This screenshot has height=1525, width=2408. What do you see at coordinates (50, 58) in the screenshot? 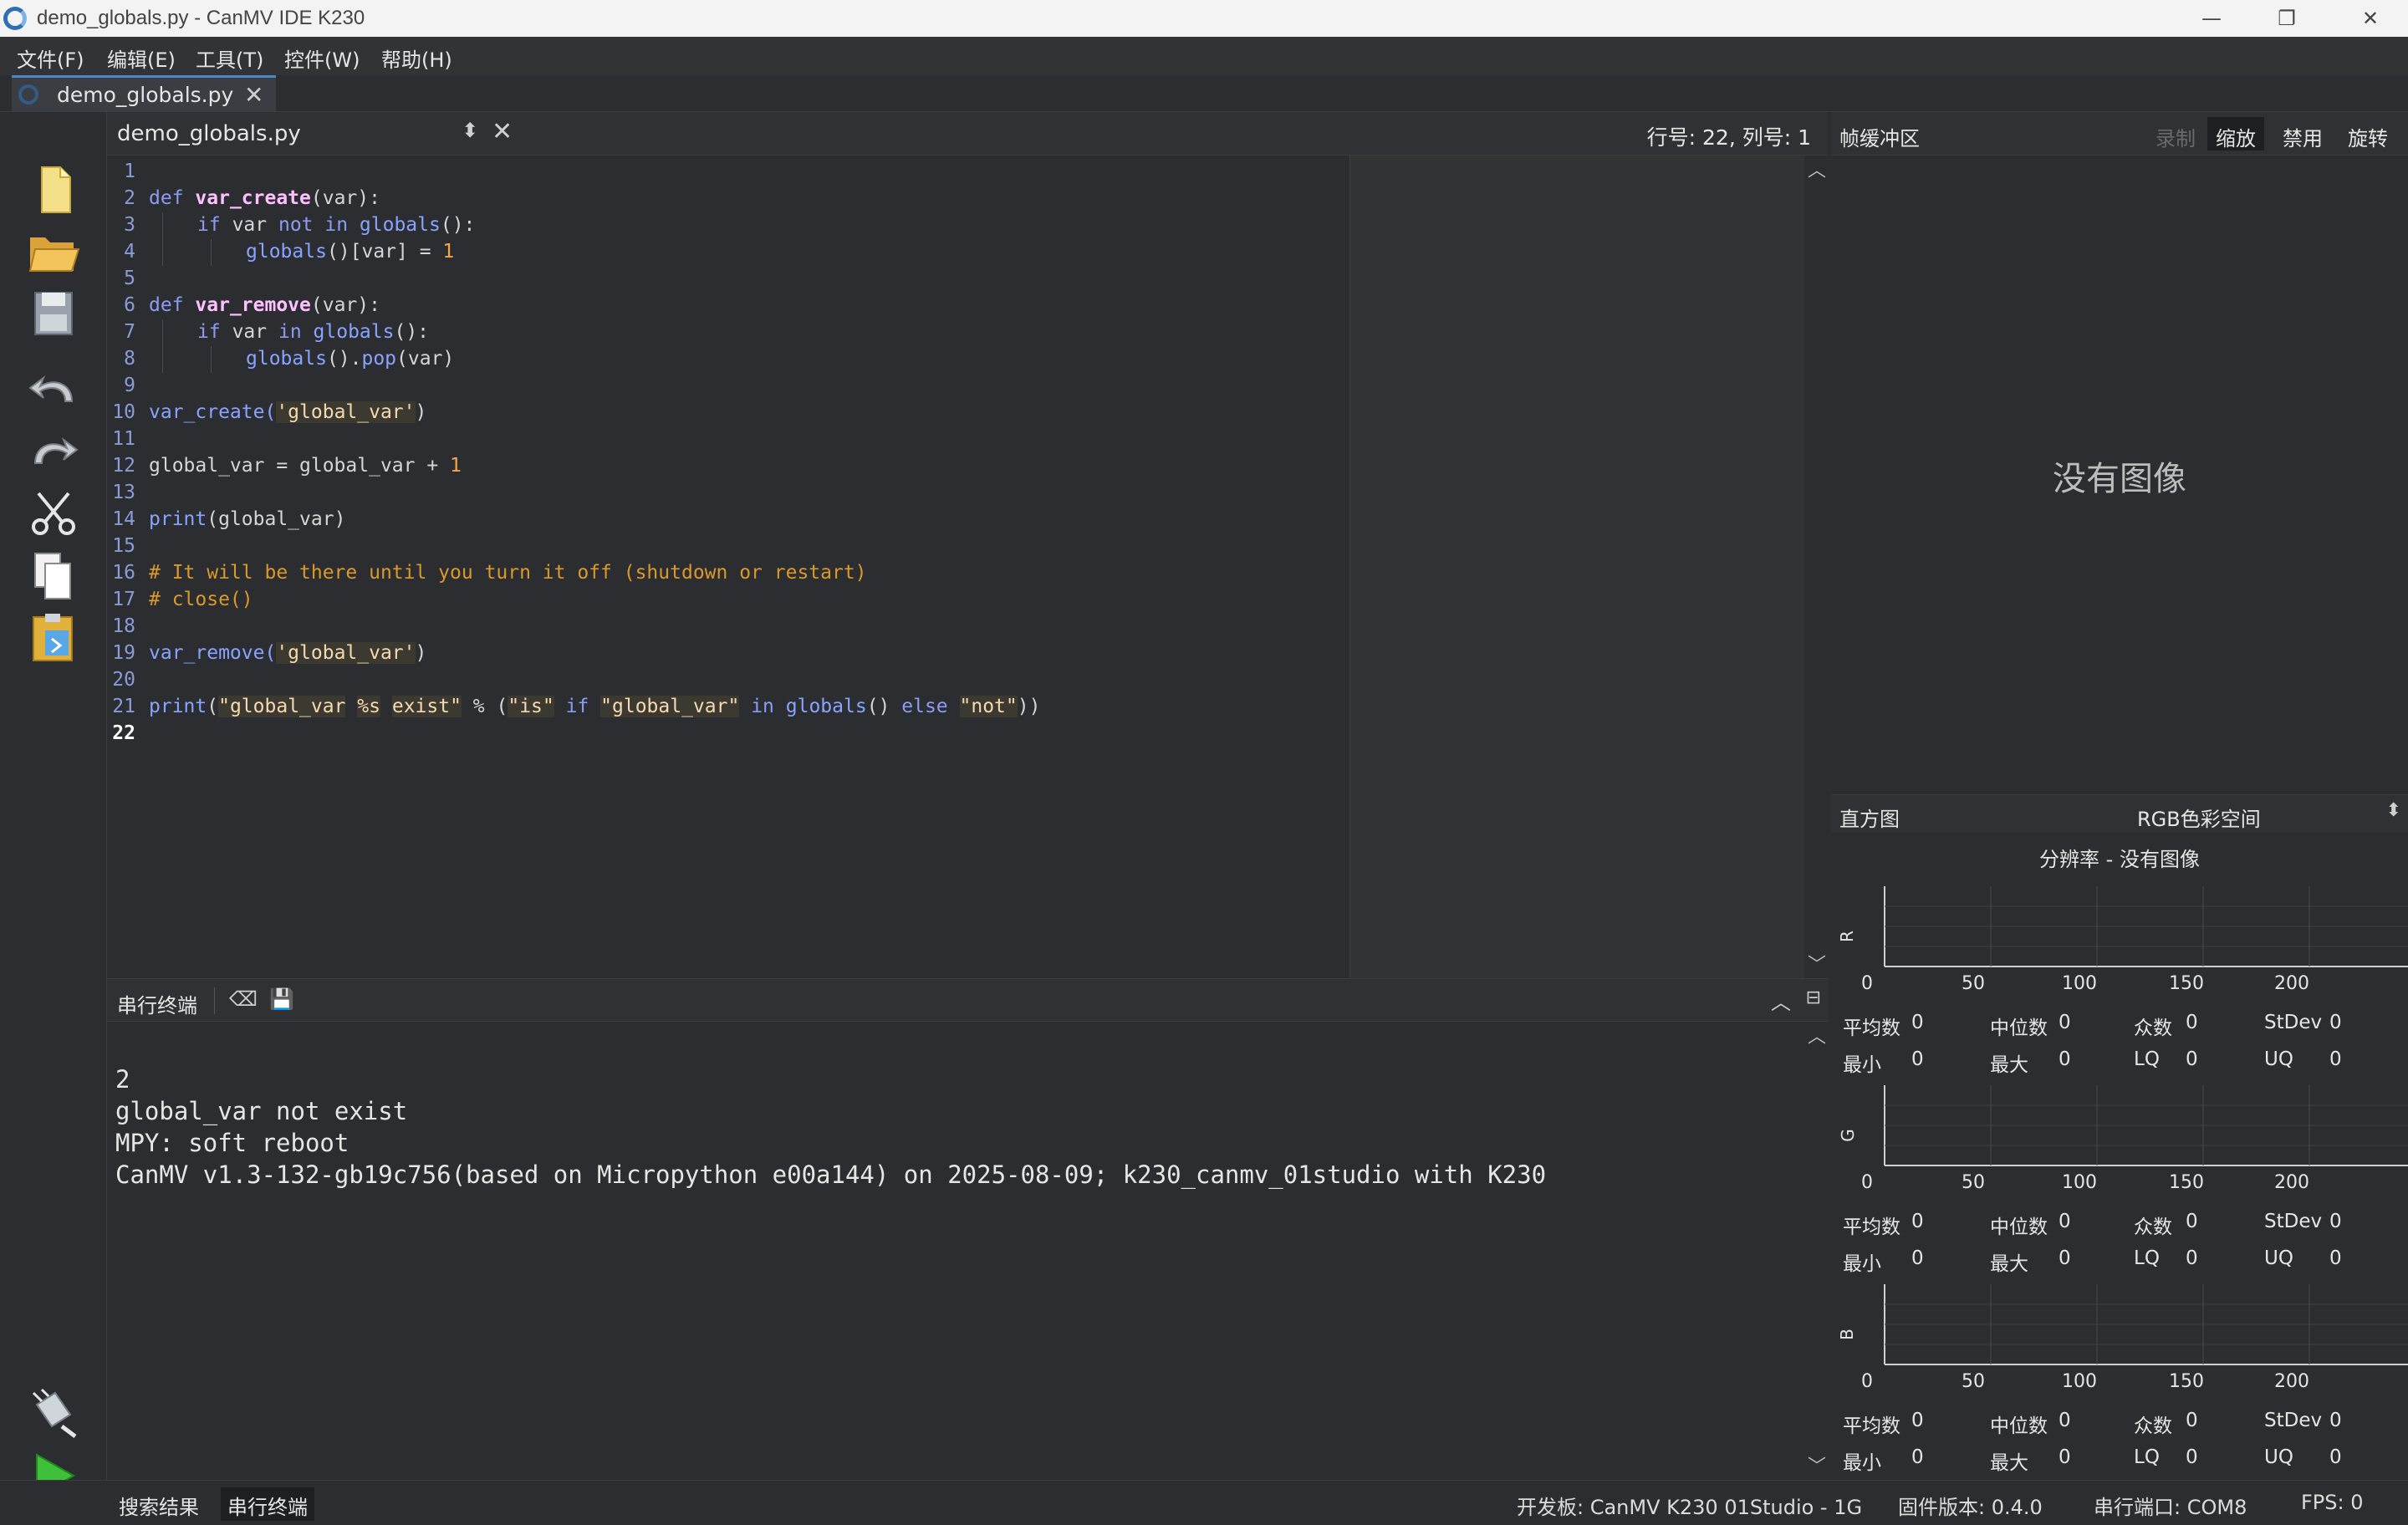
I see `menu-file: 文件(F)` at bounding box center [50, 58].